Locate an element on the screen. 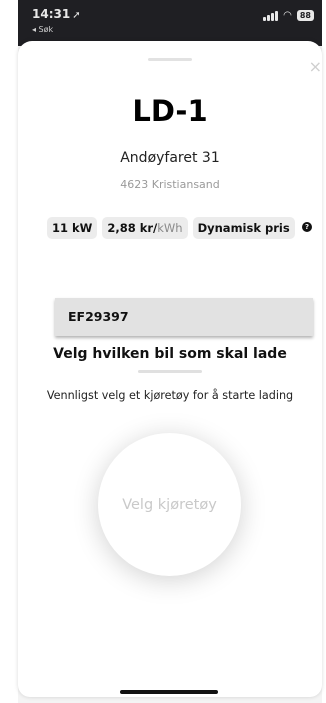 This screenshot has width=326, height=703. choose-vehicle-button: Velg kjøretøy is located at coordinates (169, 504).